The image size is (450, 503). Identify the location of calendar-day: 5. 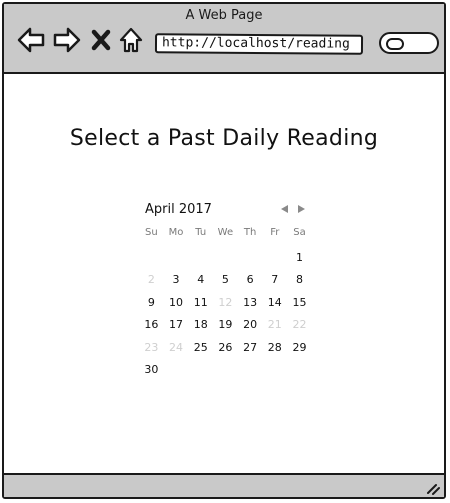
(225, 280).